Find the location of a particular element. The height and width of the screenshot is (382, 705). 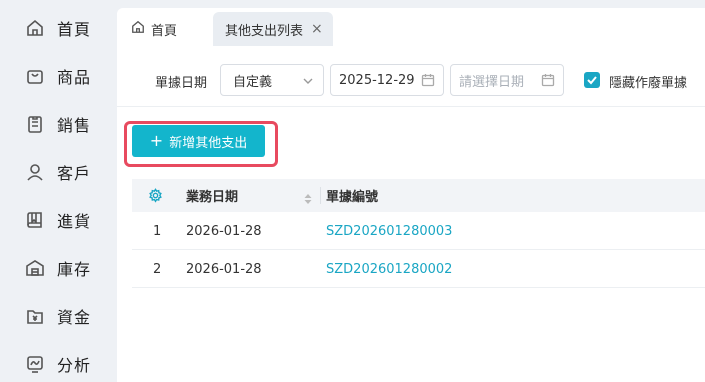

sidebar-item-label: 資金 is located at coordinates (74, 317).